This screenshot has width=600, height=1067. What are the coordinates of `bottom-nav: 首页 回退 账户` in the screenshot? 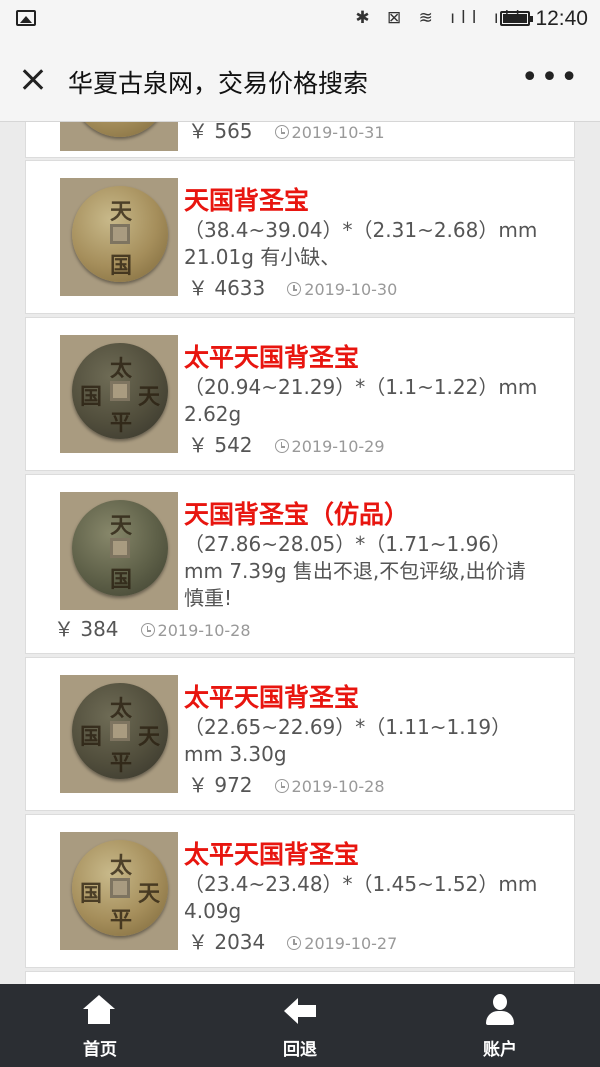 It's located at (300, 1025).